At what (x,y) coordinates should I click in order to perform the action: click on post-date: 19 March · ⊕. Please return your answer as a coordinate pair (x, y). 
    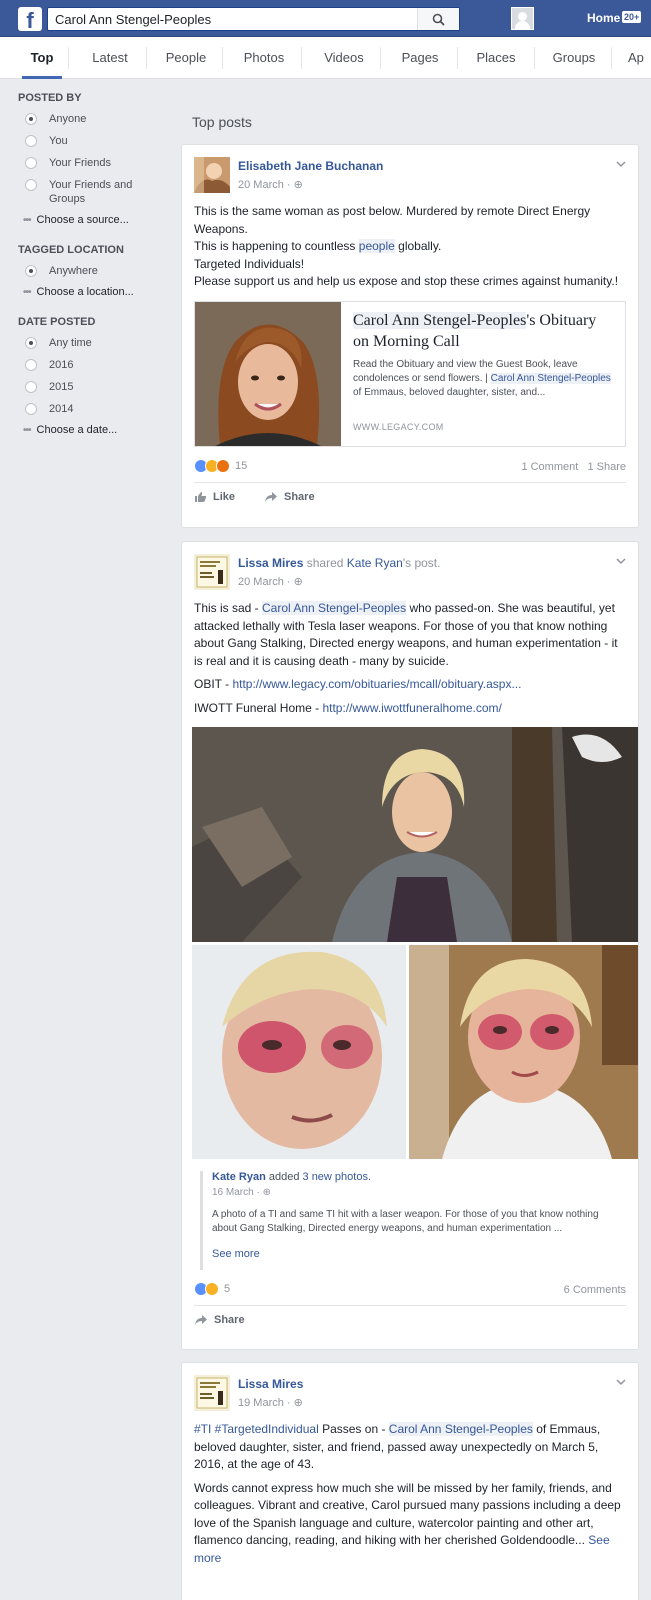
    Looking at the image, I should click on (270, 1402).